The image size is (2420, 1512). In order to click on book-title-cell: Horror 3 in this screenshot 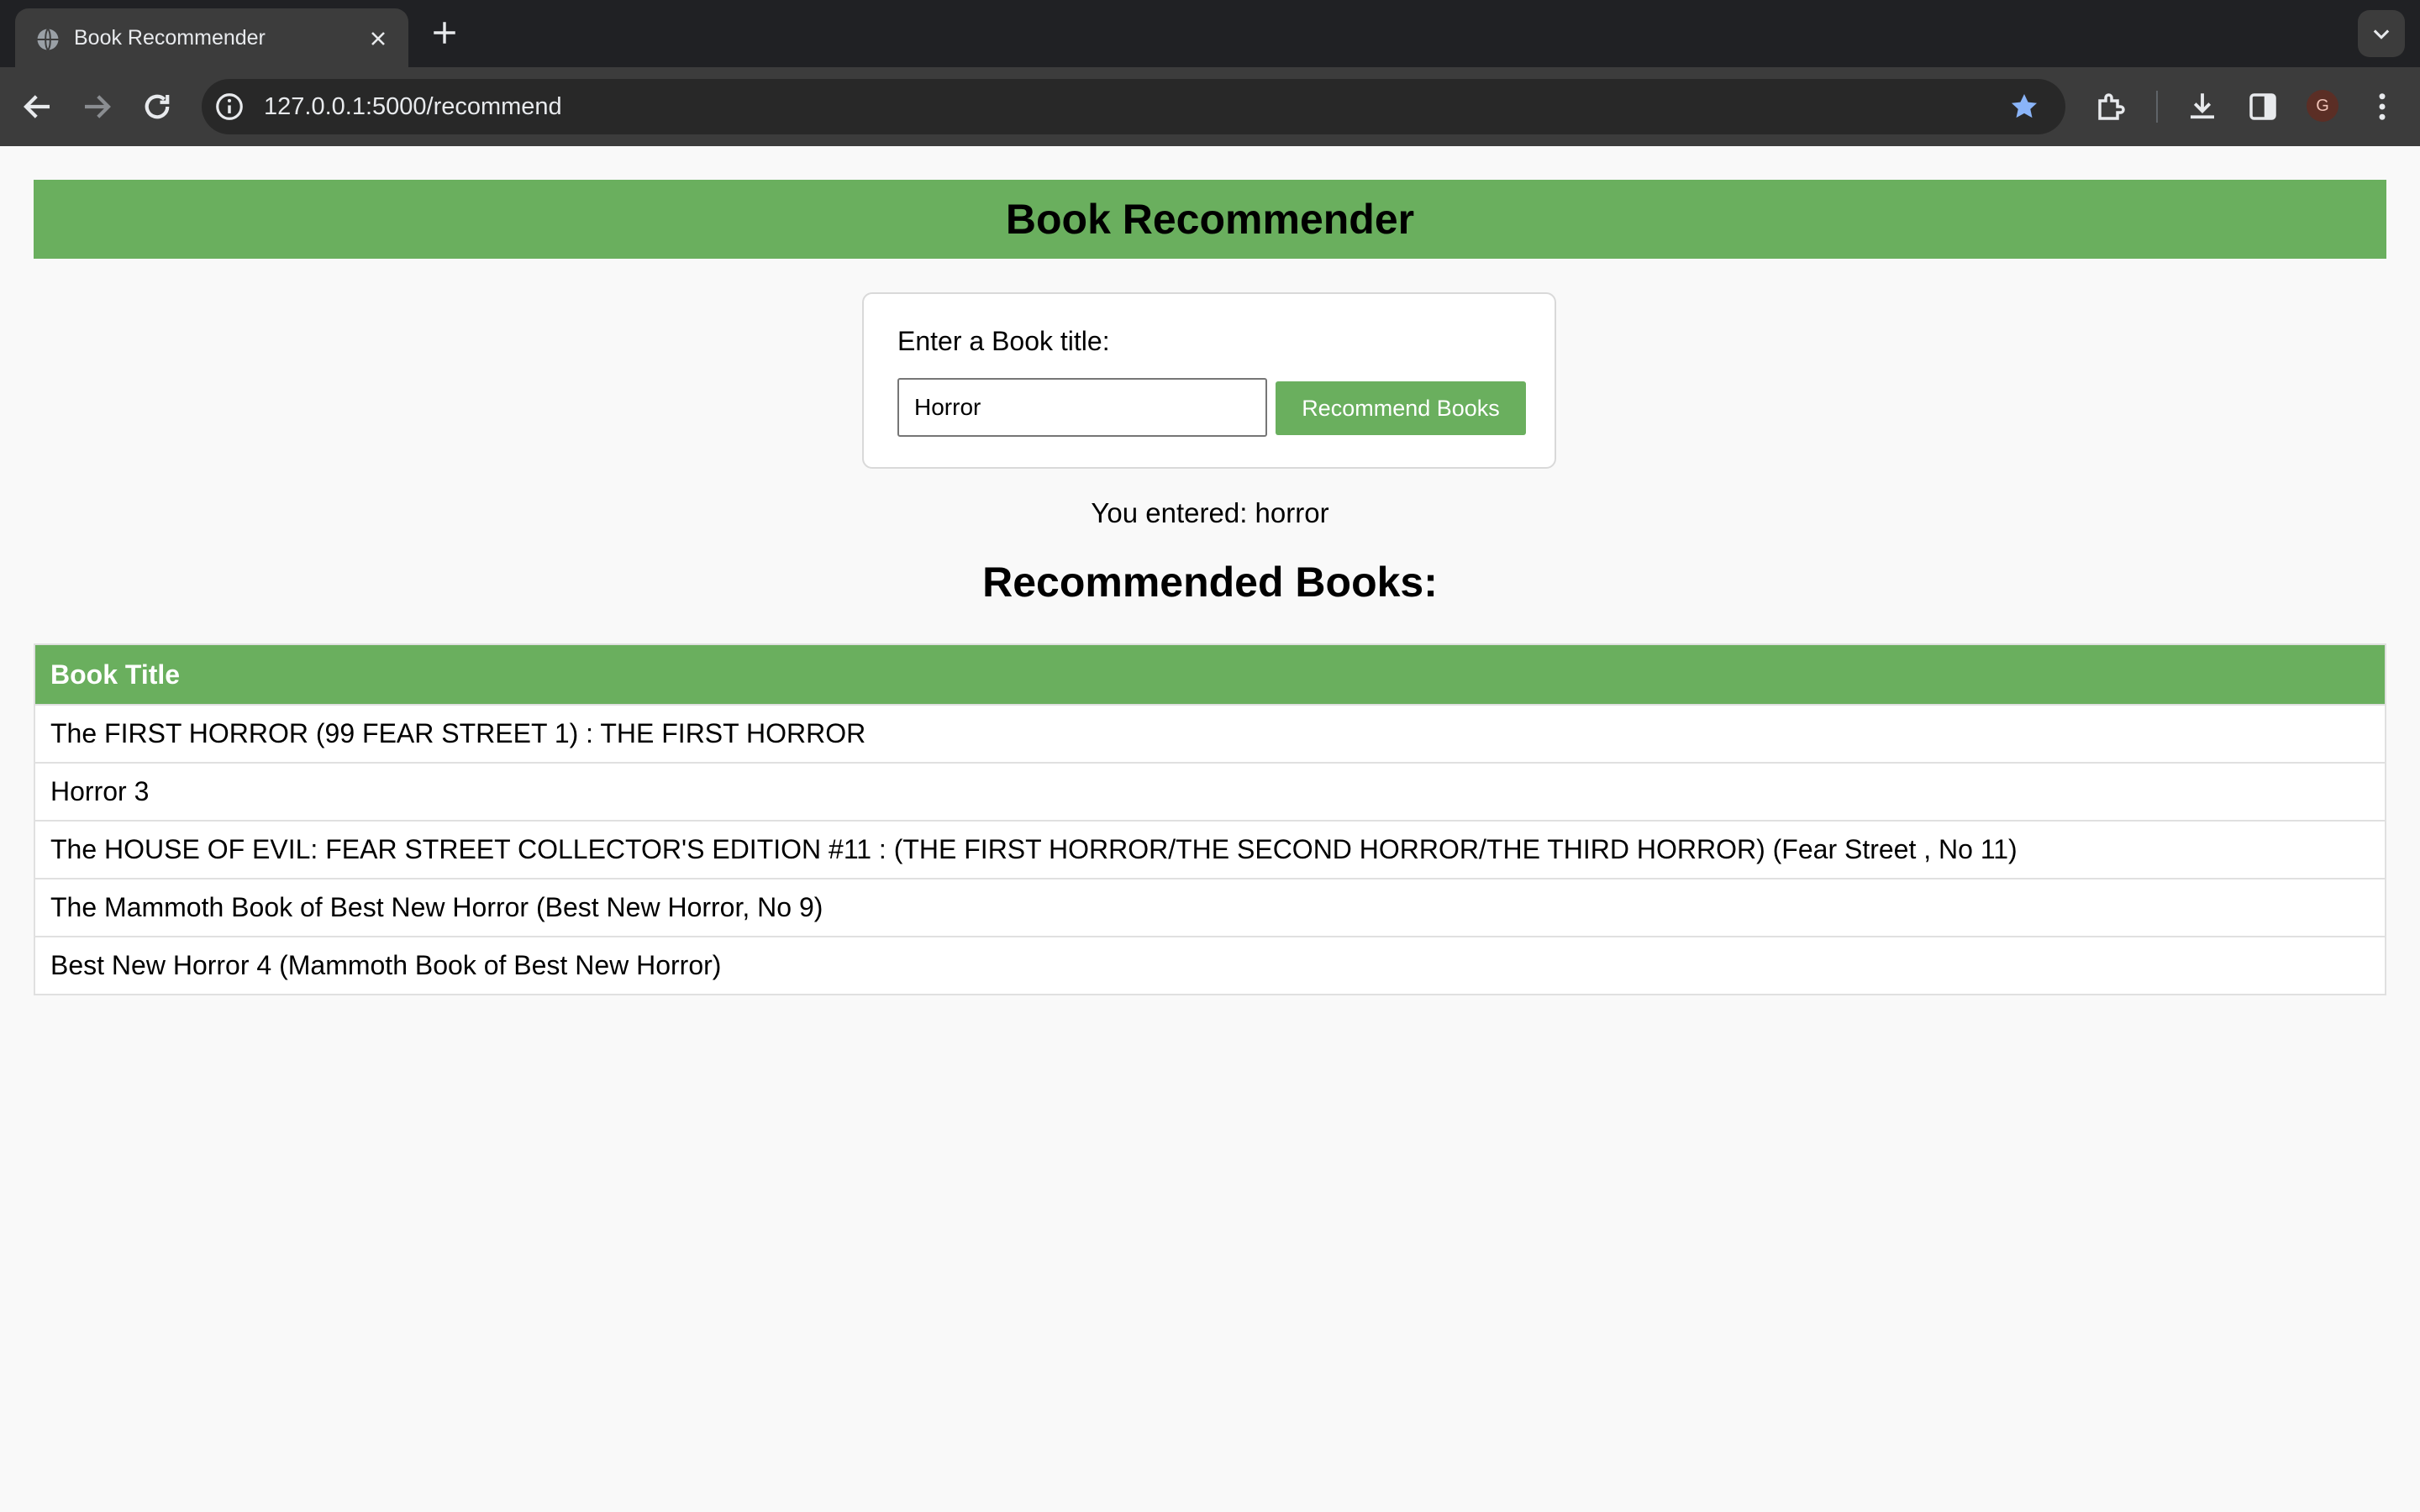, I will do `click(1210, 792)`.